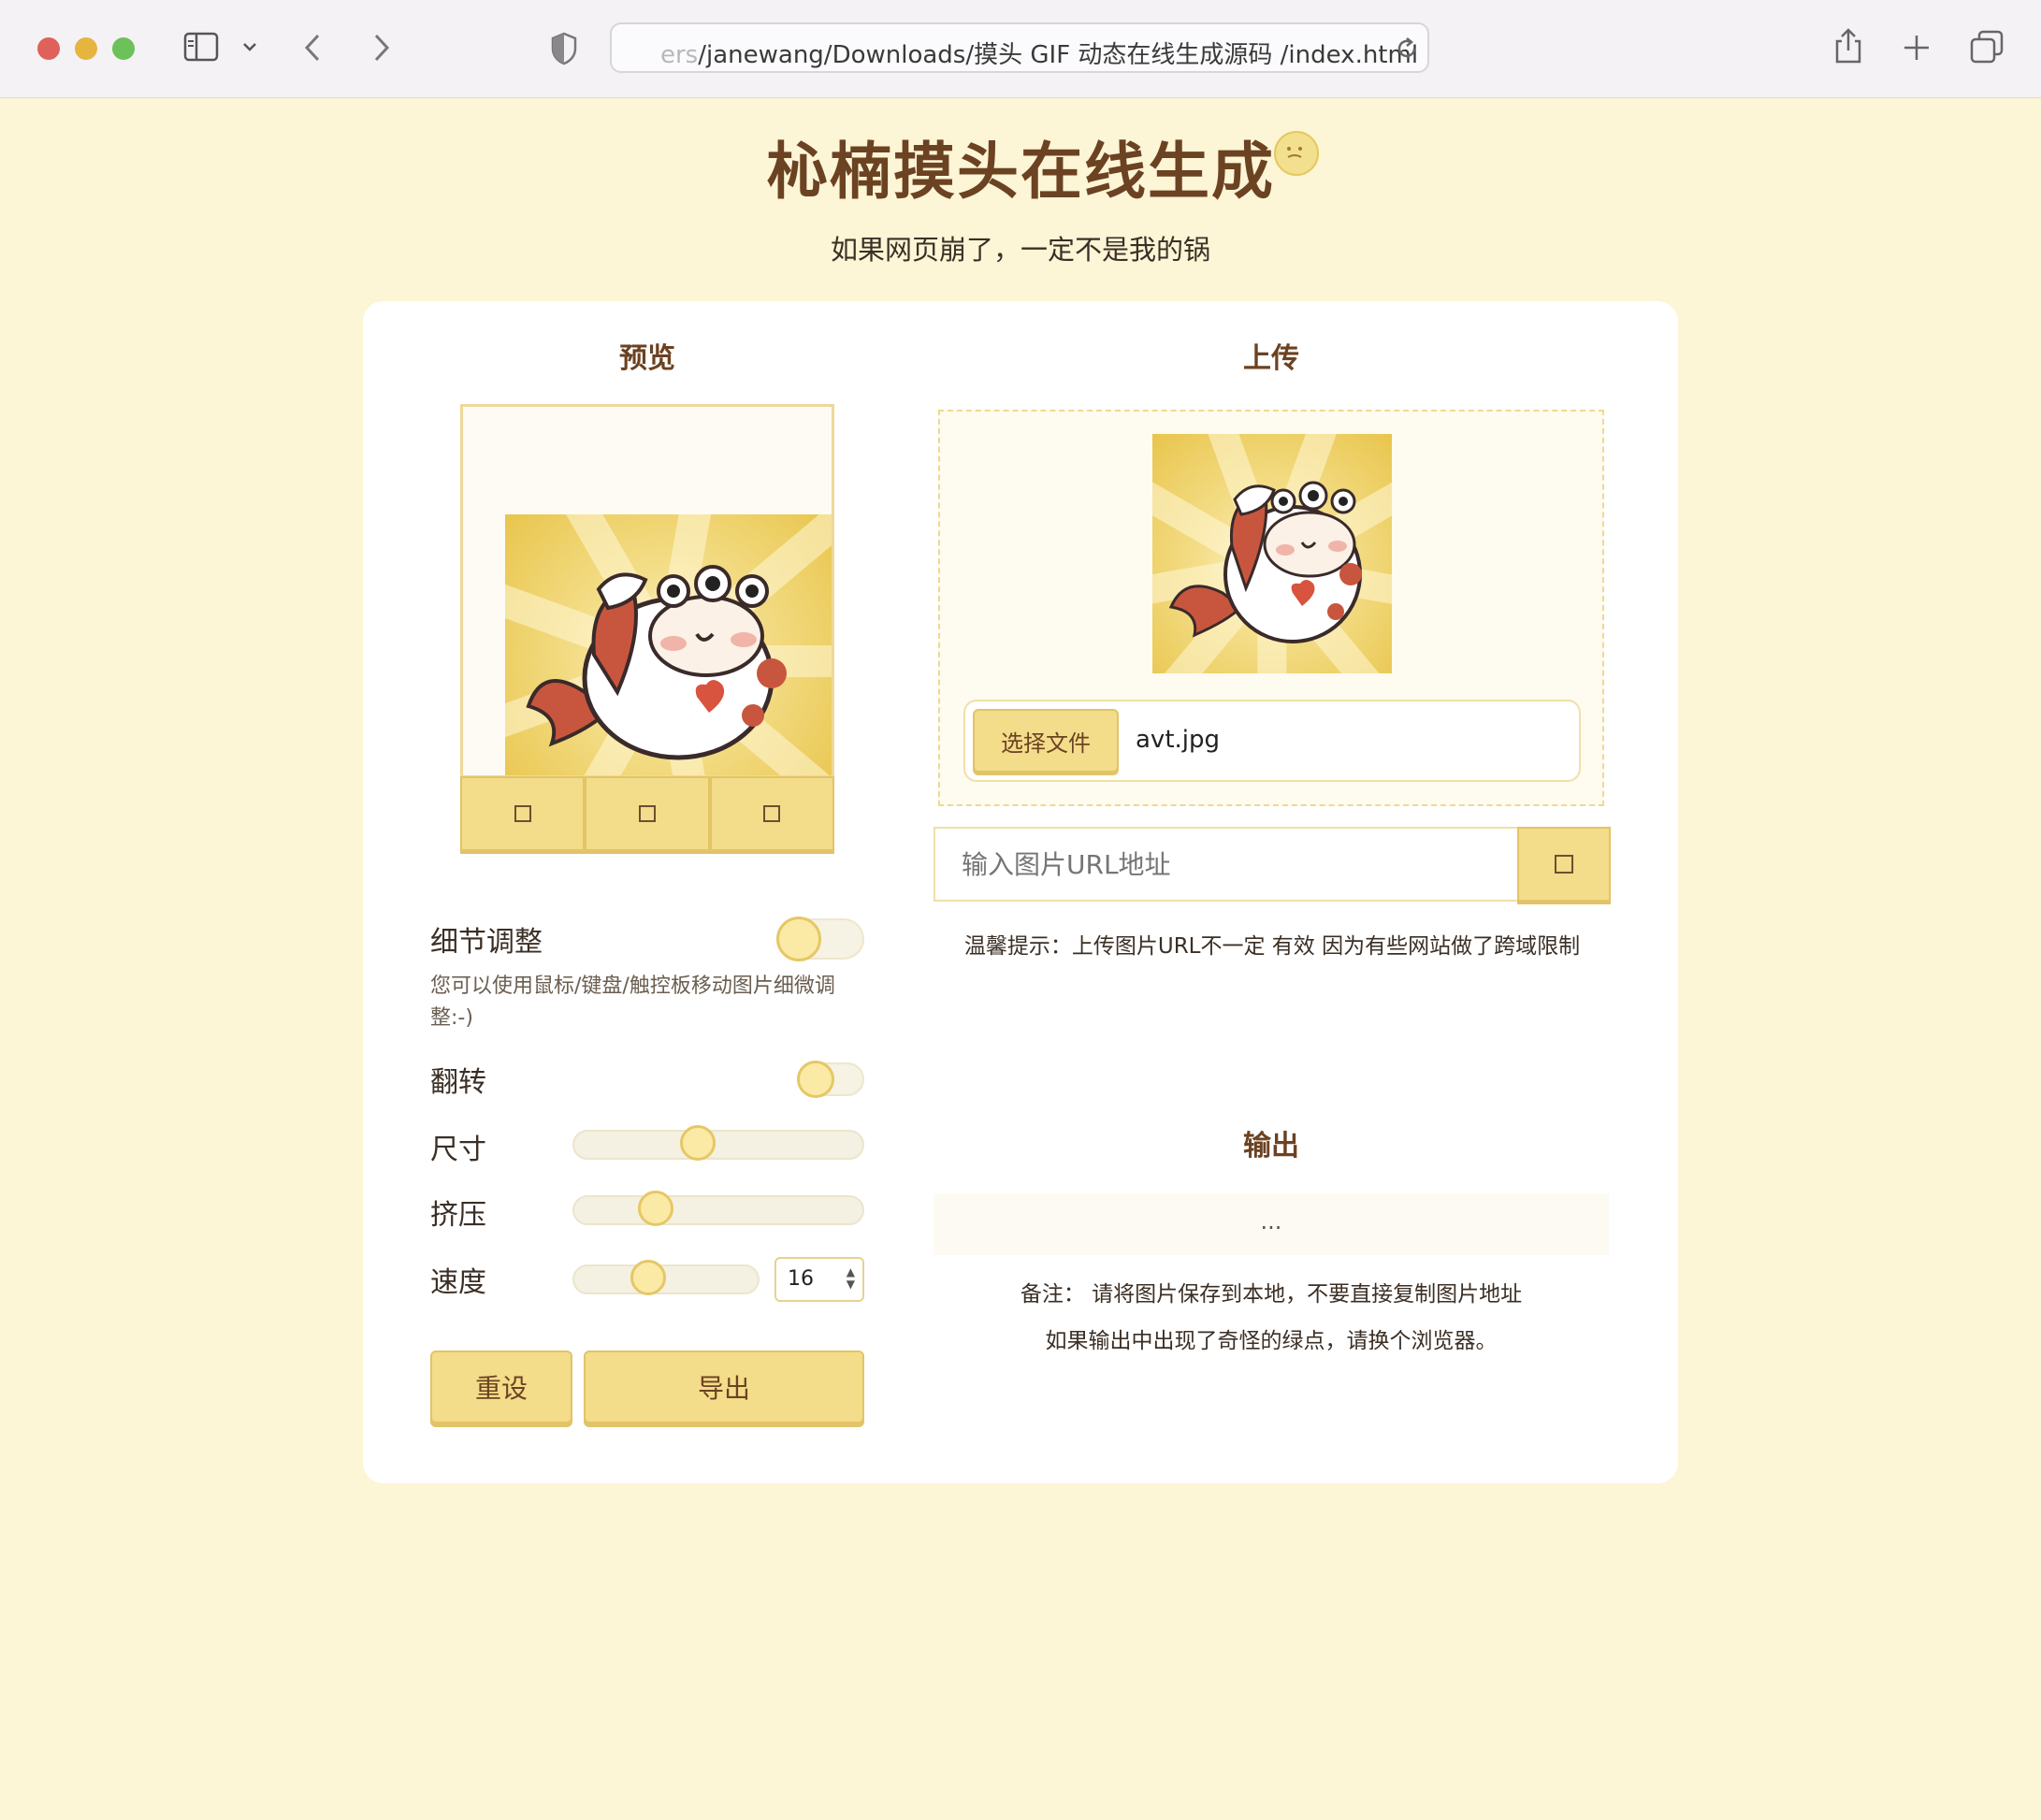 The width and height of the screenshot is (2041, 1820). Describe the element at coordinates (1848, 45) in the screenshot. I see `share-icon` at that location.